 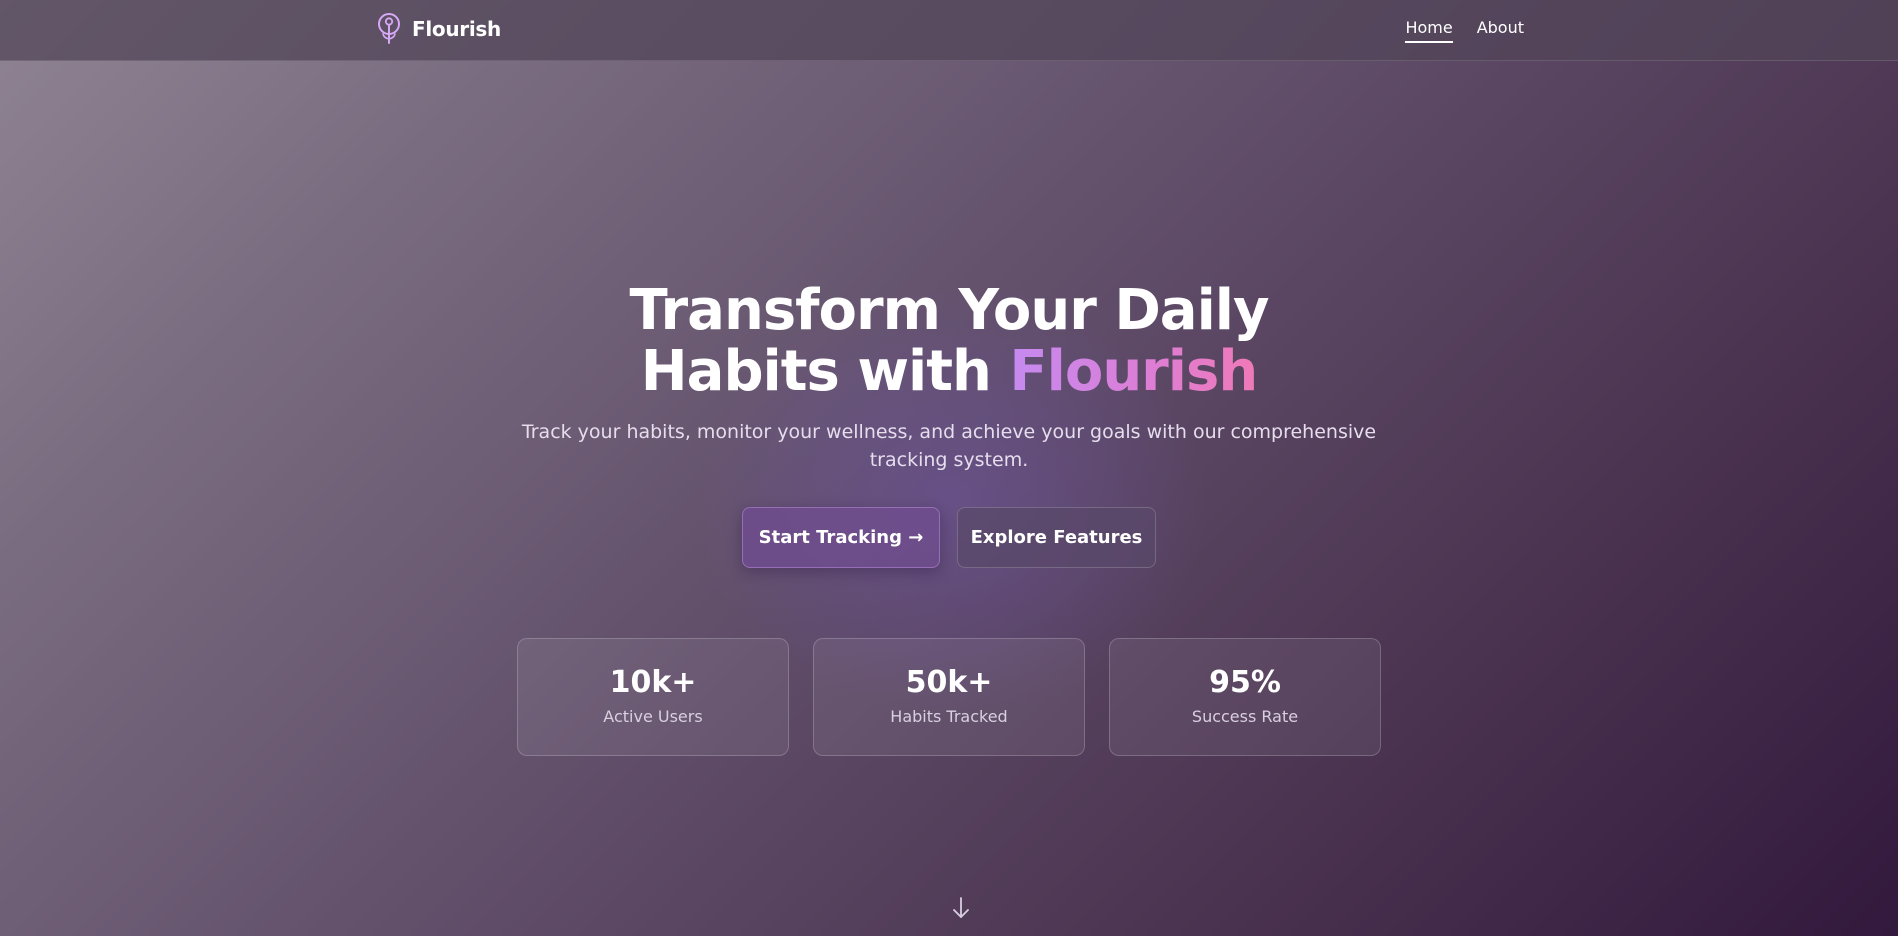 What do you see at coordinates (653, 682) in the screenshot?
I see `stat-value: 10k+` at bounding box center [653, 682].